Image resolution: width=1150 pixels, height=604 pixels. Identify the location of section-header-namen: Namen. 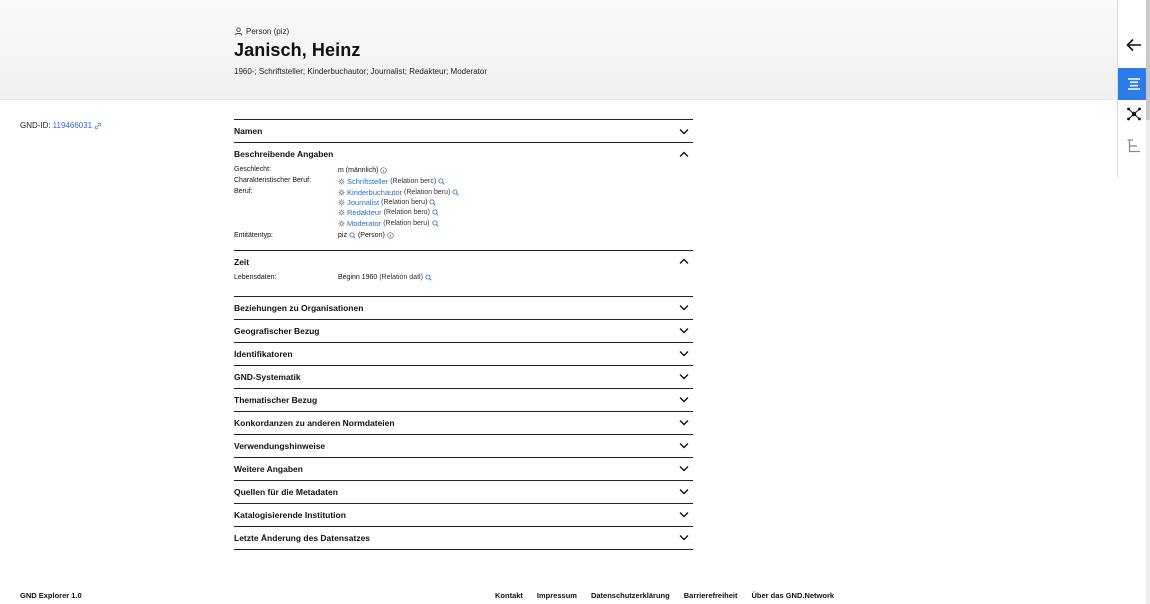
(463, 131).